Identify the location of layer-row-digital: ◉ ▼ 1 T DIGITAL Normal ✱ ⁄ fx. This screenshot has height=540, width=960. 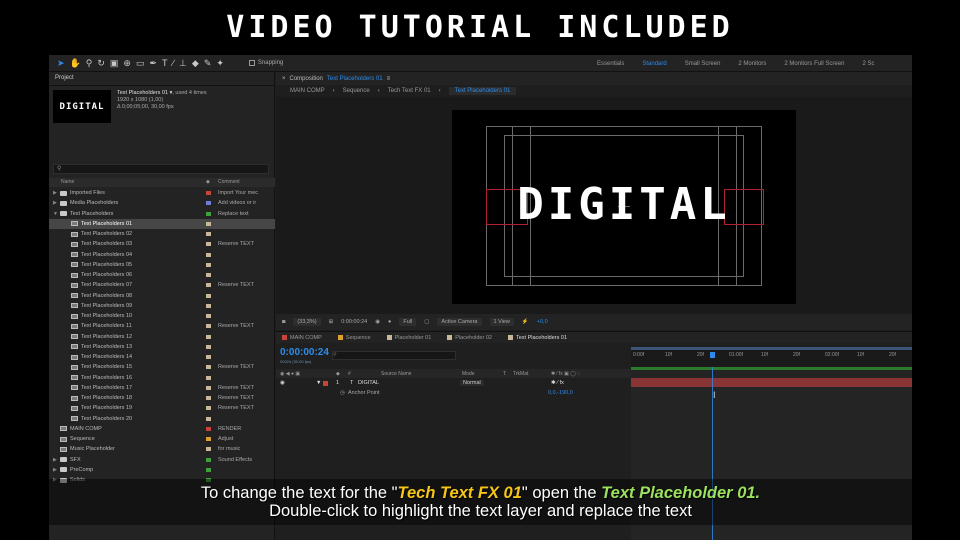
(453, 383).